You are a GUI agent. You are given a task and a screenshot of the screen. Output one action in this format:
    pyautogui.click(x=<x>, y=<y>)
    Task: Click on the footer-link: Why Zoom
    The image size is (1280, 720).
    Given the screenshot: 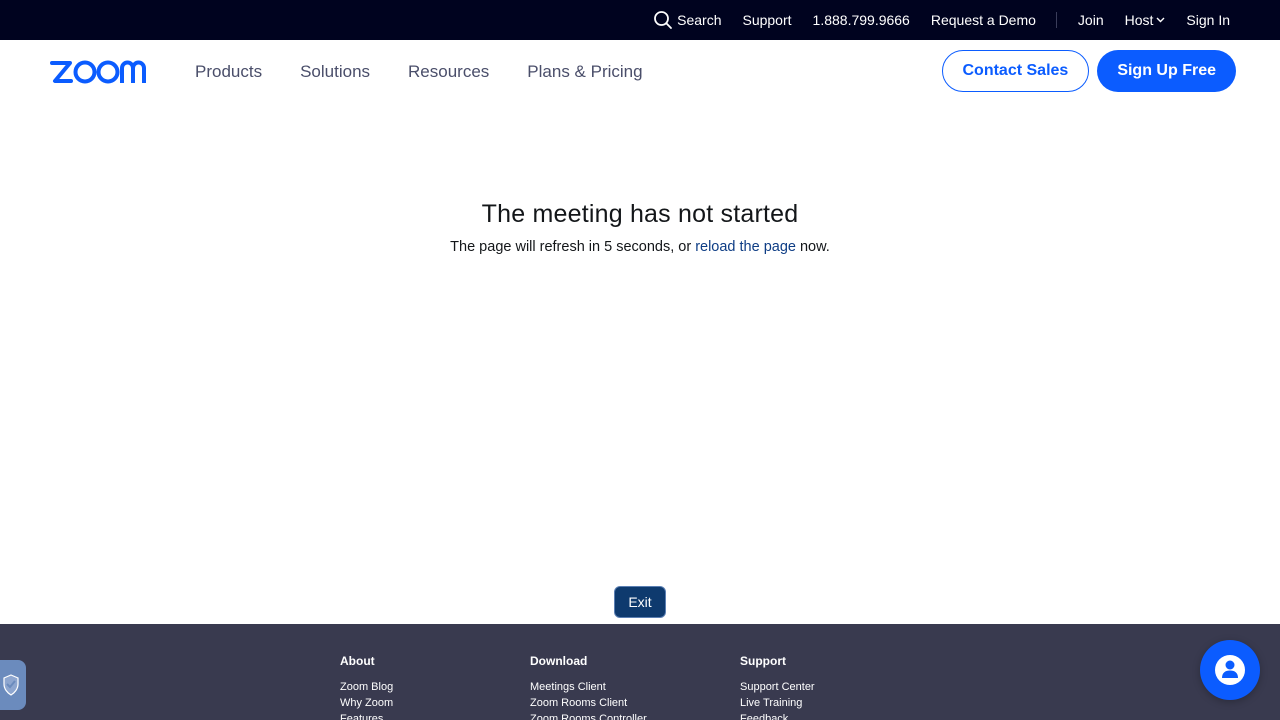 What is the action you would take?
    pyautogui.click(x=366, y=703)
    